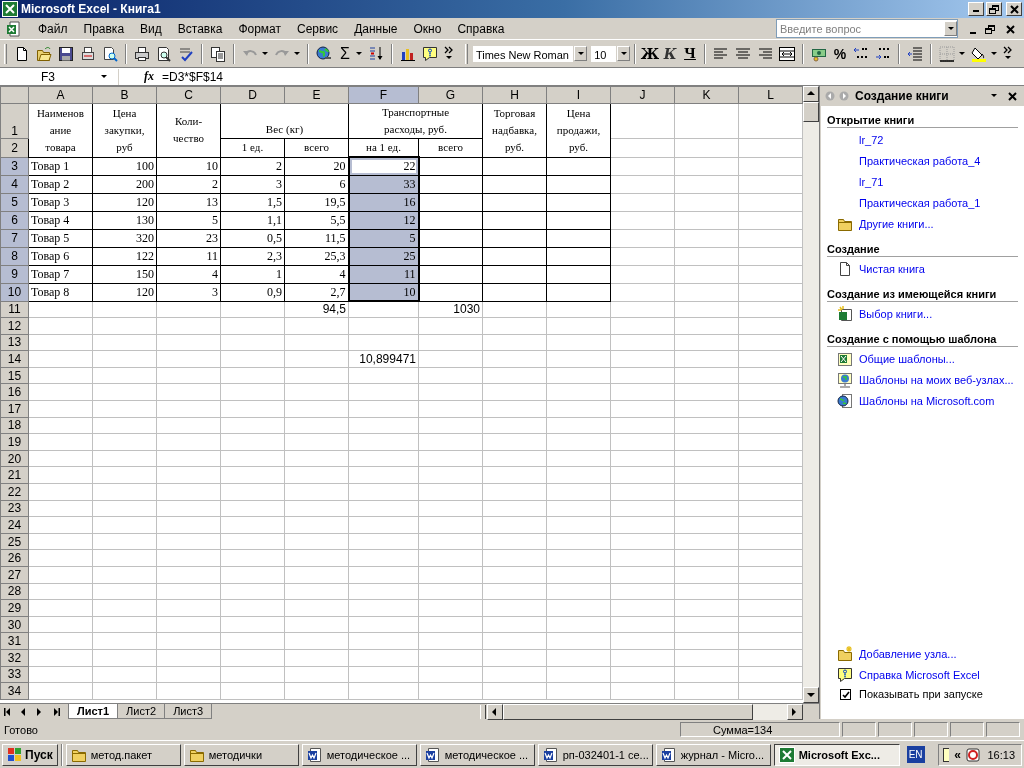  What do you see at coordinates (883, 53) in the screenshot?
I see `decrease-decimal-icon` at bounding box center [883, 53].